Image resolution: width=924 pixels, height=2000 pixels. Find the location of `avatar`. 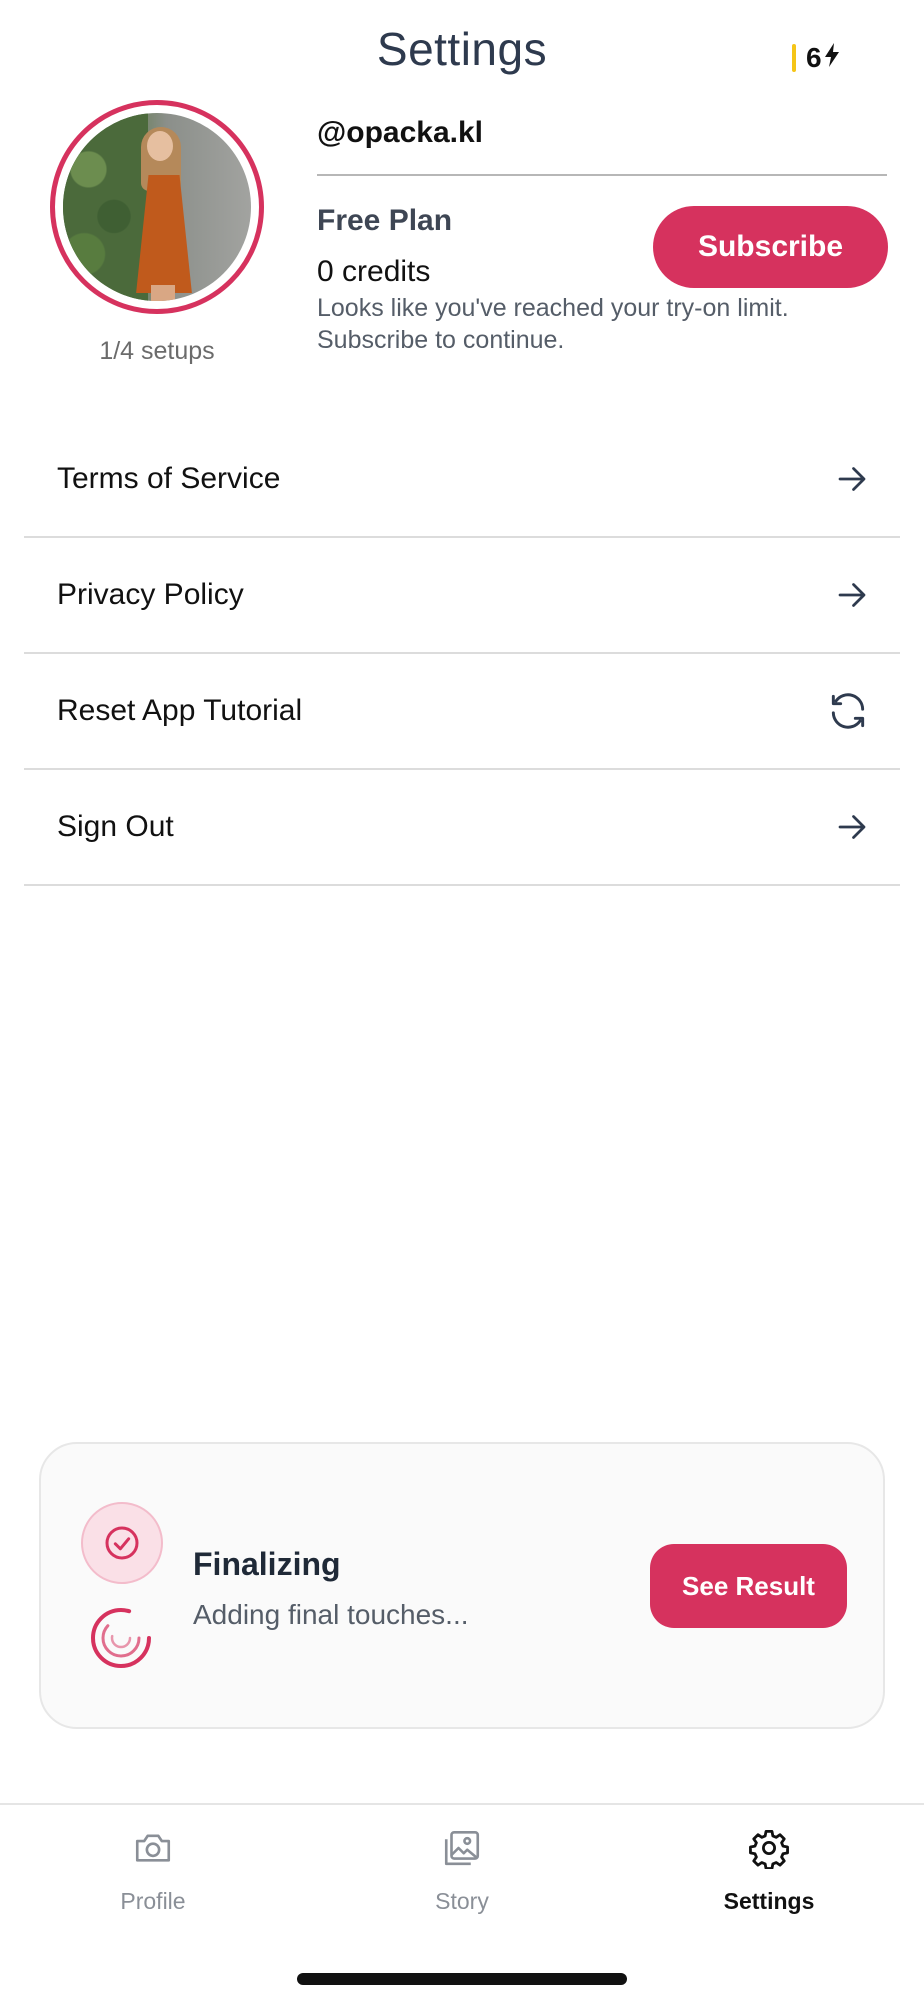

avatar is located at coordinates (157, 207).